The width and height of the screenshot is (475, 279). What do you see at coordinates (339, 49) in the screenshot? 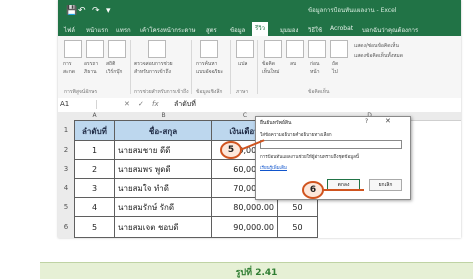
I see `next-comment-icon` at bounding box center [339, 49].